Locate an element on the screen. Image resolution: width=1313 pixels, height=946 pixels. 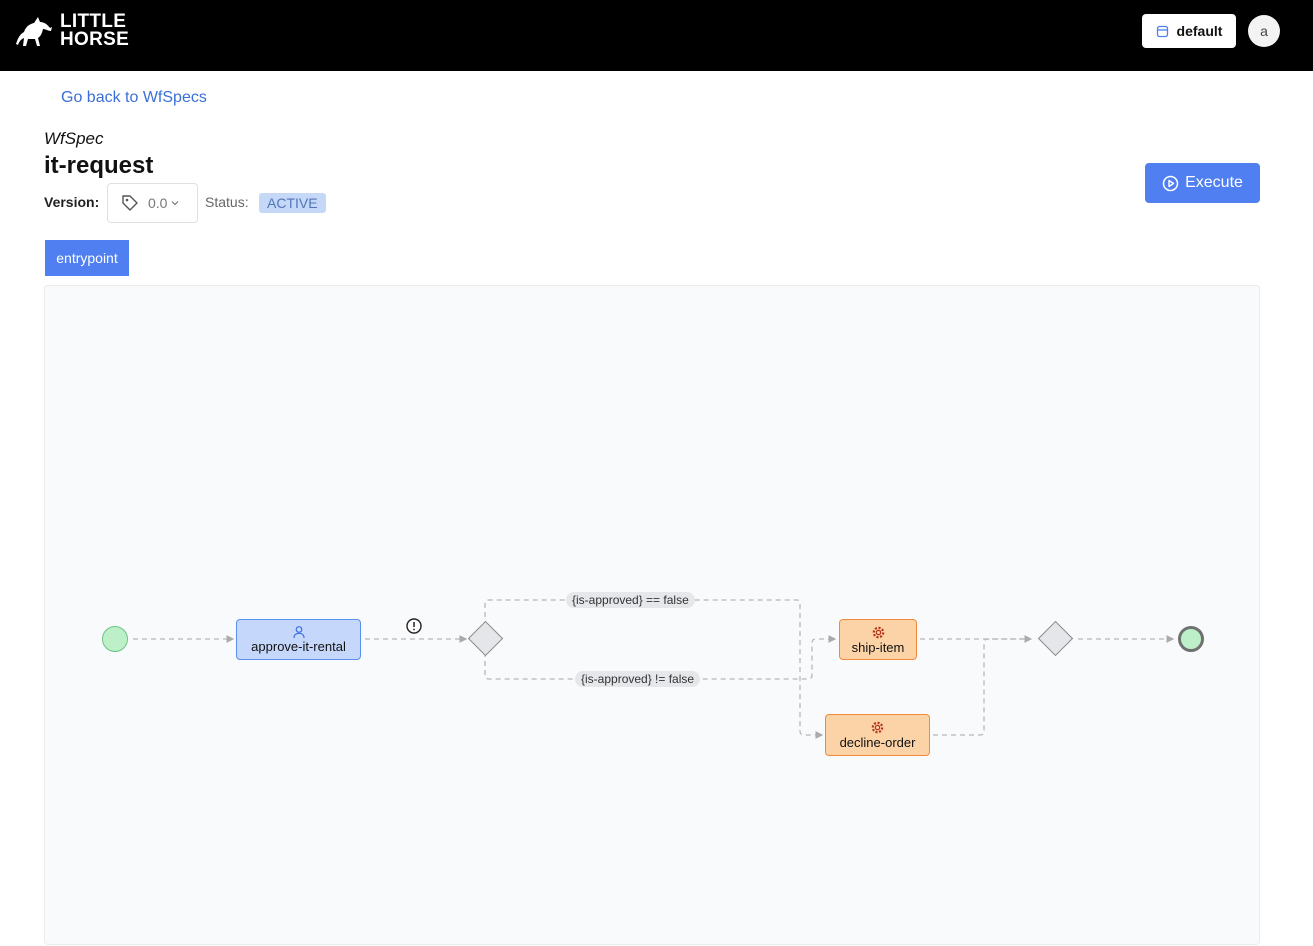
start-event-node is located at coordinates (115, 639).